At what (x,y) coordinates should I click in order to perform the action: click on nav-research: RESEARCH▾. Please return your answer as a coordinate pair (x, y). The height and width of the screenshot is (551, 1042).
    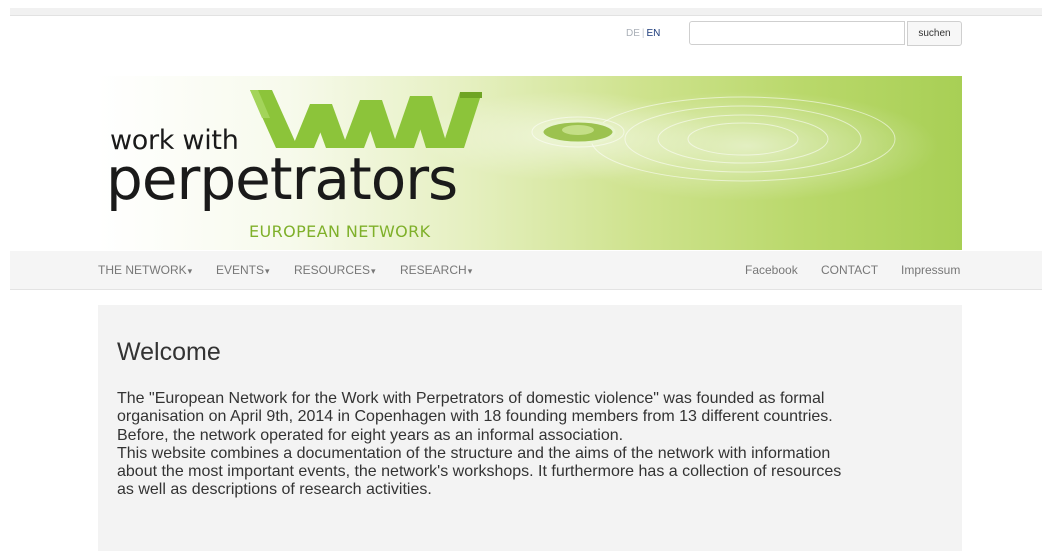
    Looking at the image, I should click on (436, 270).